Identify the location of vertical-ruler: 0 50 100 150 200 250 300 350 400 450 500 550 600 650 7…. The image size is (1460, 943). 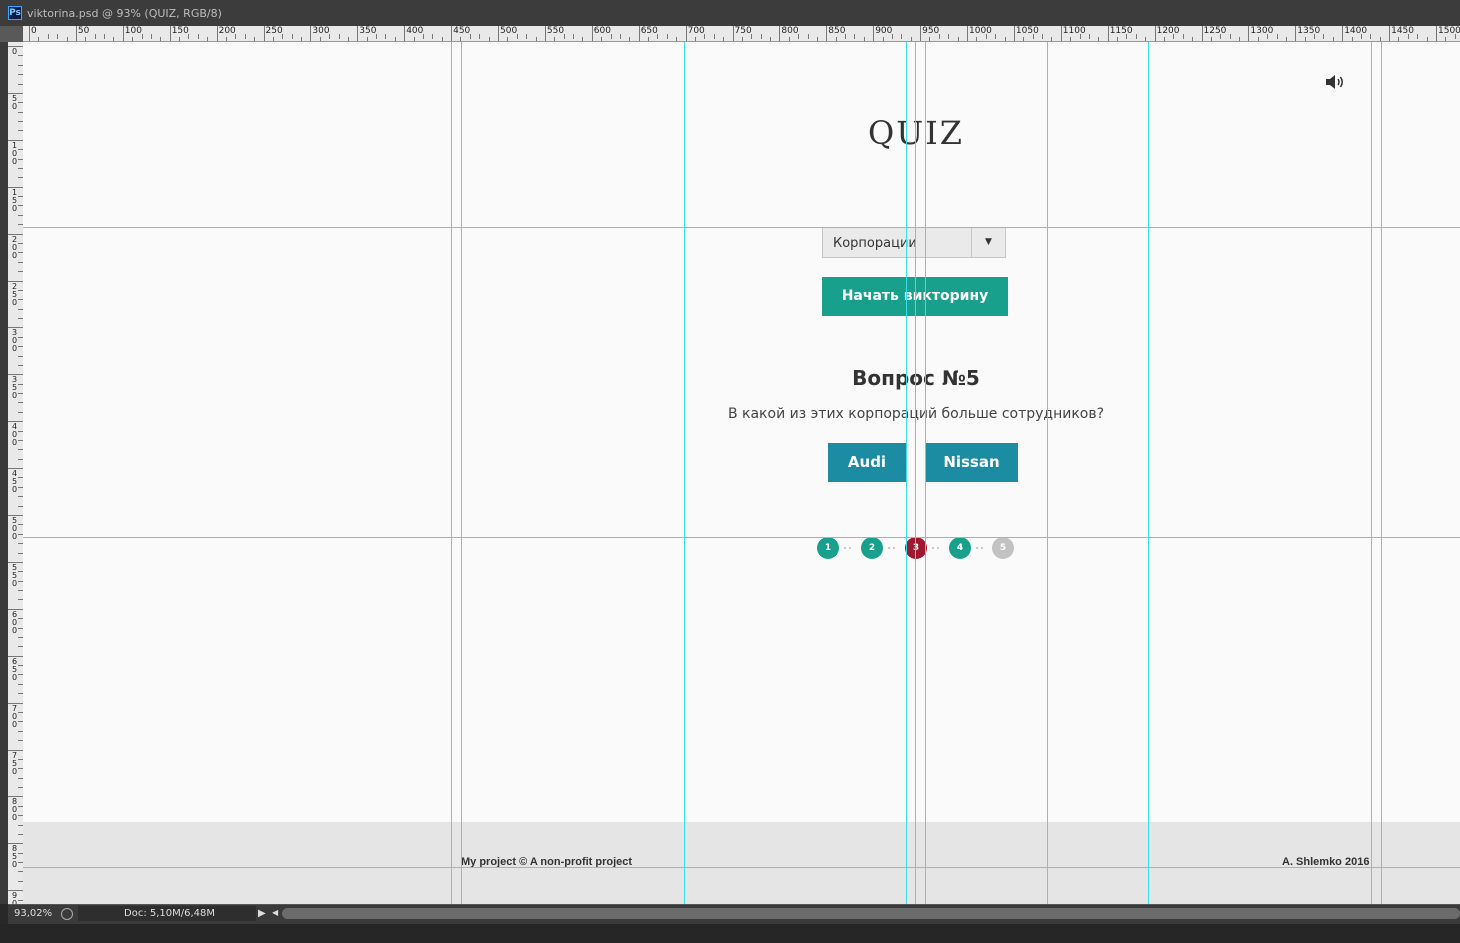
(16, 473).